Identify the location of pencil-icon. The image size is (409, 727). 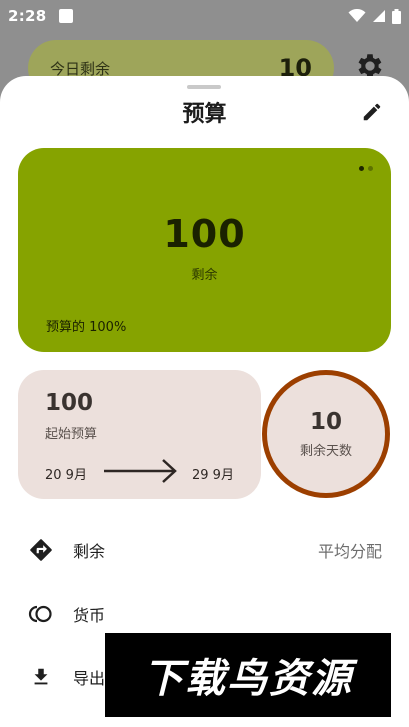
(372, 112).